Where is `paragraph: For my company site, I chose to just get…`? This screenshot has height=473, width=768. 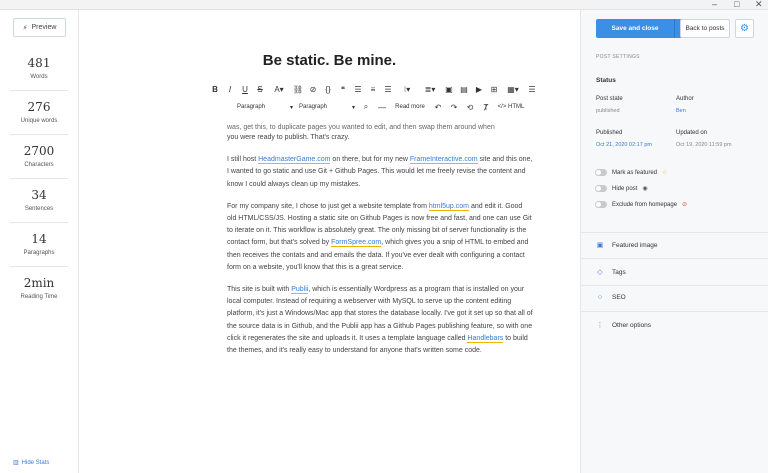 paragraph: For my company site, I chose to just get… is located at coordinates (380, 237).